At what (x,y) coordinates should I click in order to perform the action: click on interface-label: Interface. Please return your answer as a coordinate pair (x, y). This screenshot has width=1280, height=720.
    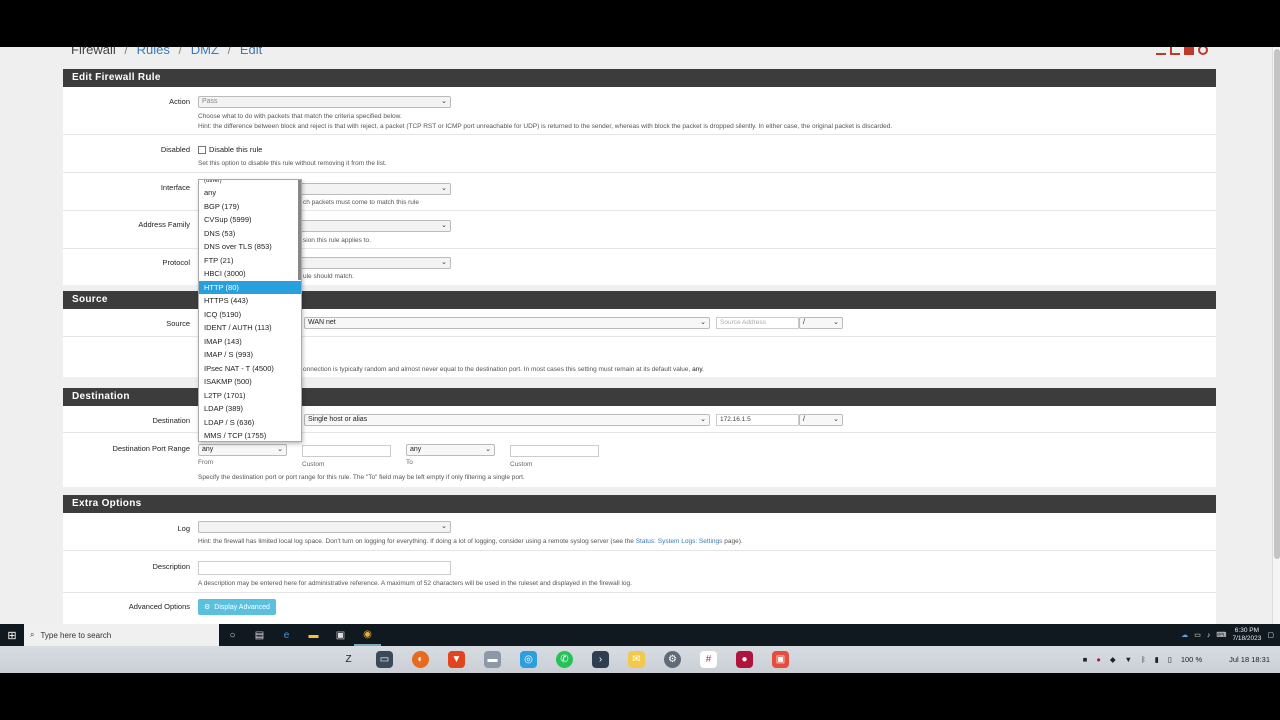
    Looking at the image, I should click on (175, 187).